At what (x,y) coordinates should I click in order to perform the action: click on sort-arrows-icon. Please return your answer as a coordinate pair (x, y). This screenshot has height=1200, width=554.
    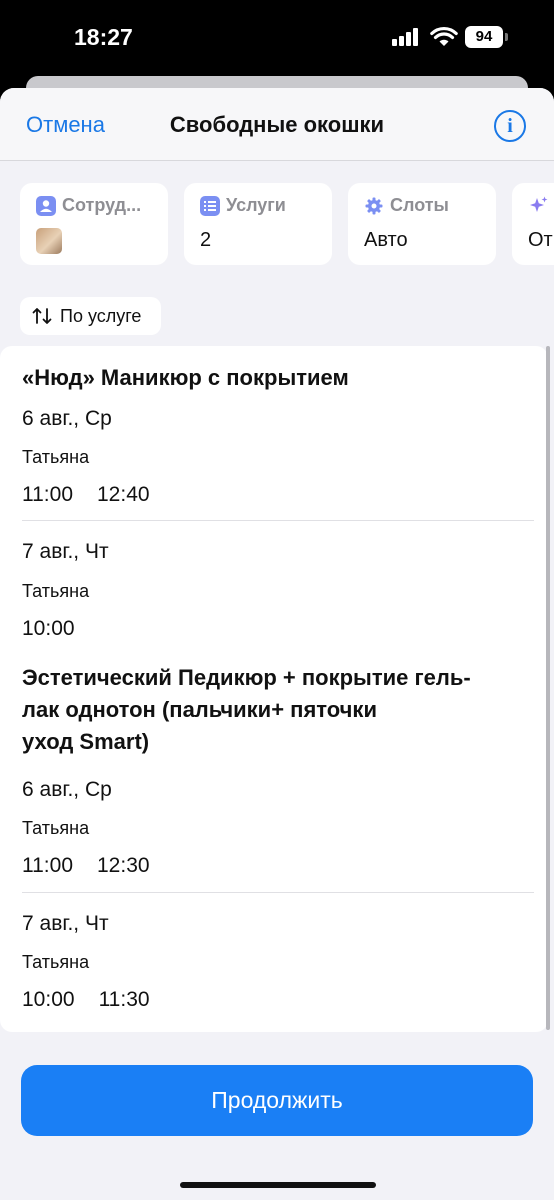
    Looking at the image, I should click on (42, 316).